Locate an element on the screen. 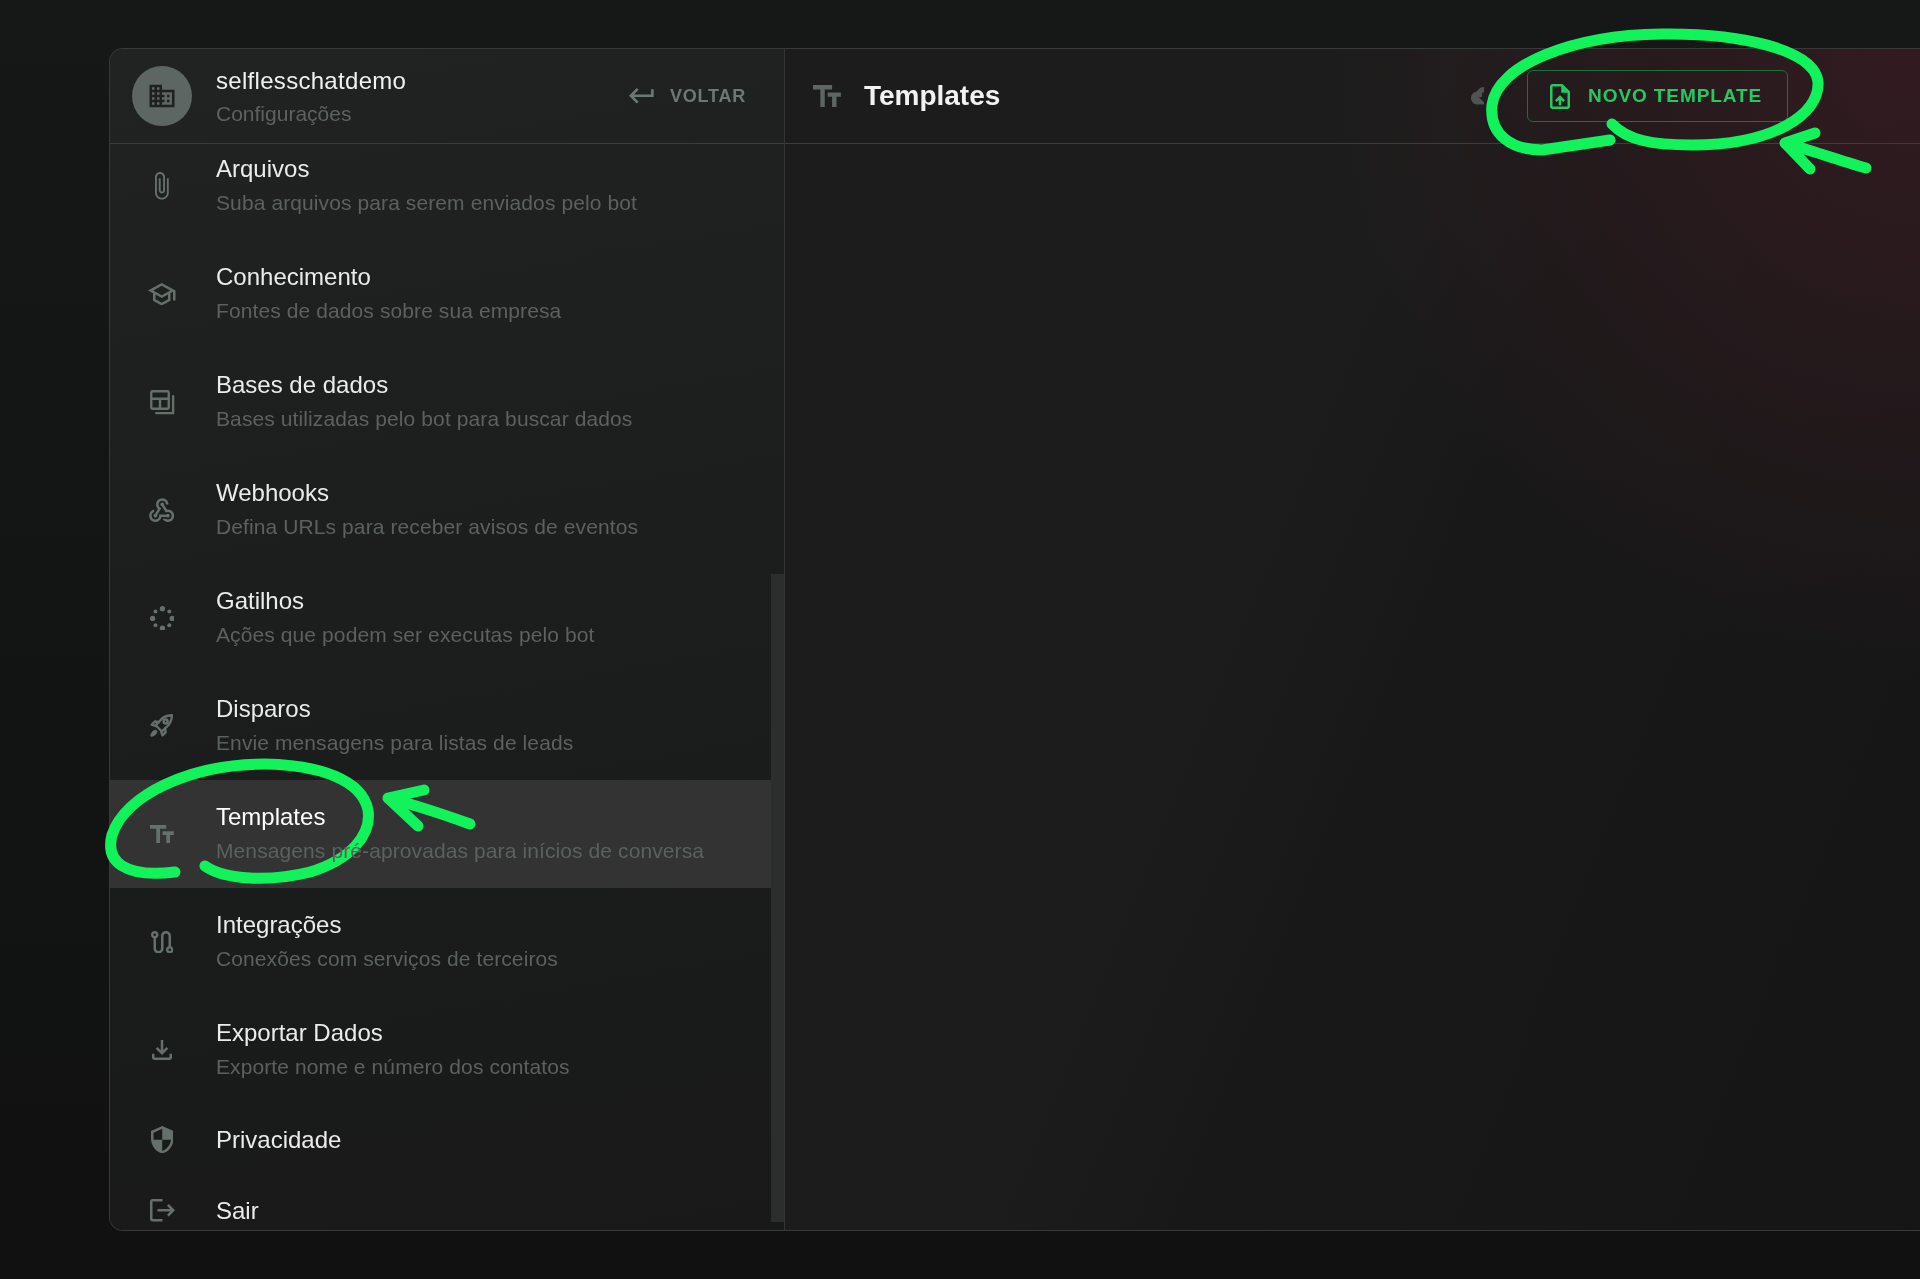  sidebar-item: Gatilhos Ações que podem ser executas pelo bot is located at coordinates (440, 618).